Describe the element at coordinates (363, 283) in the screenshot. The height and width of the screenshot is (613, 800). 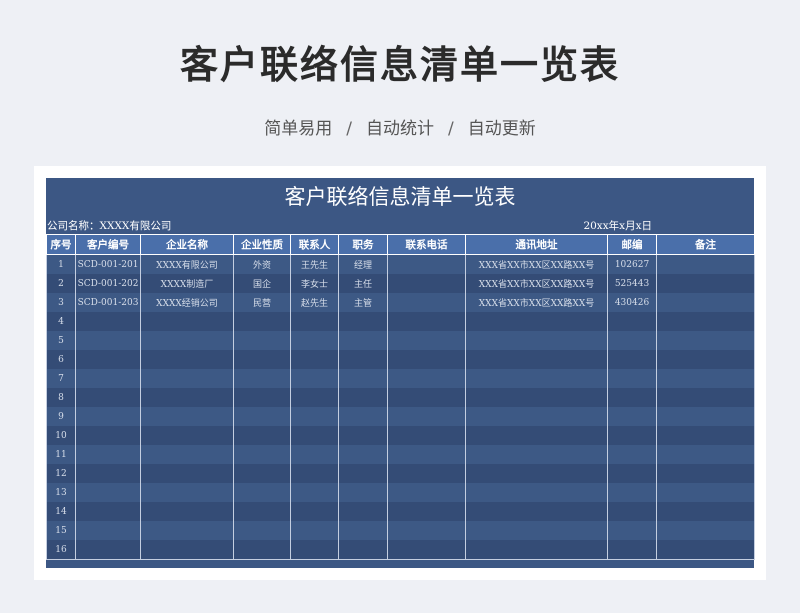
I see `table-cell: 主任` at that location.